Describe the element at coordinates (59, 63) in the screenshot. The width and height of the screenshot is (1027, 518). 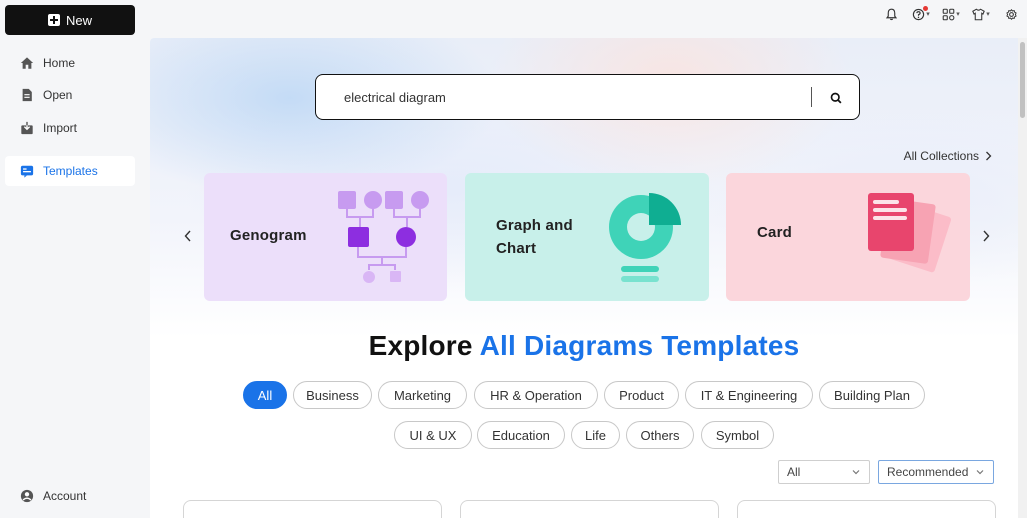
I see `sidebar-item-label: Home` at that location.